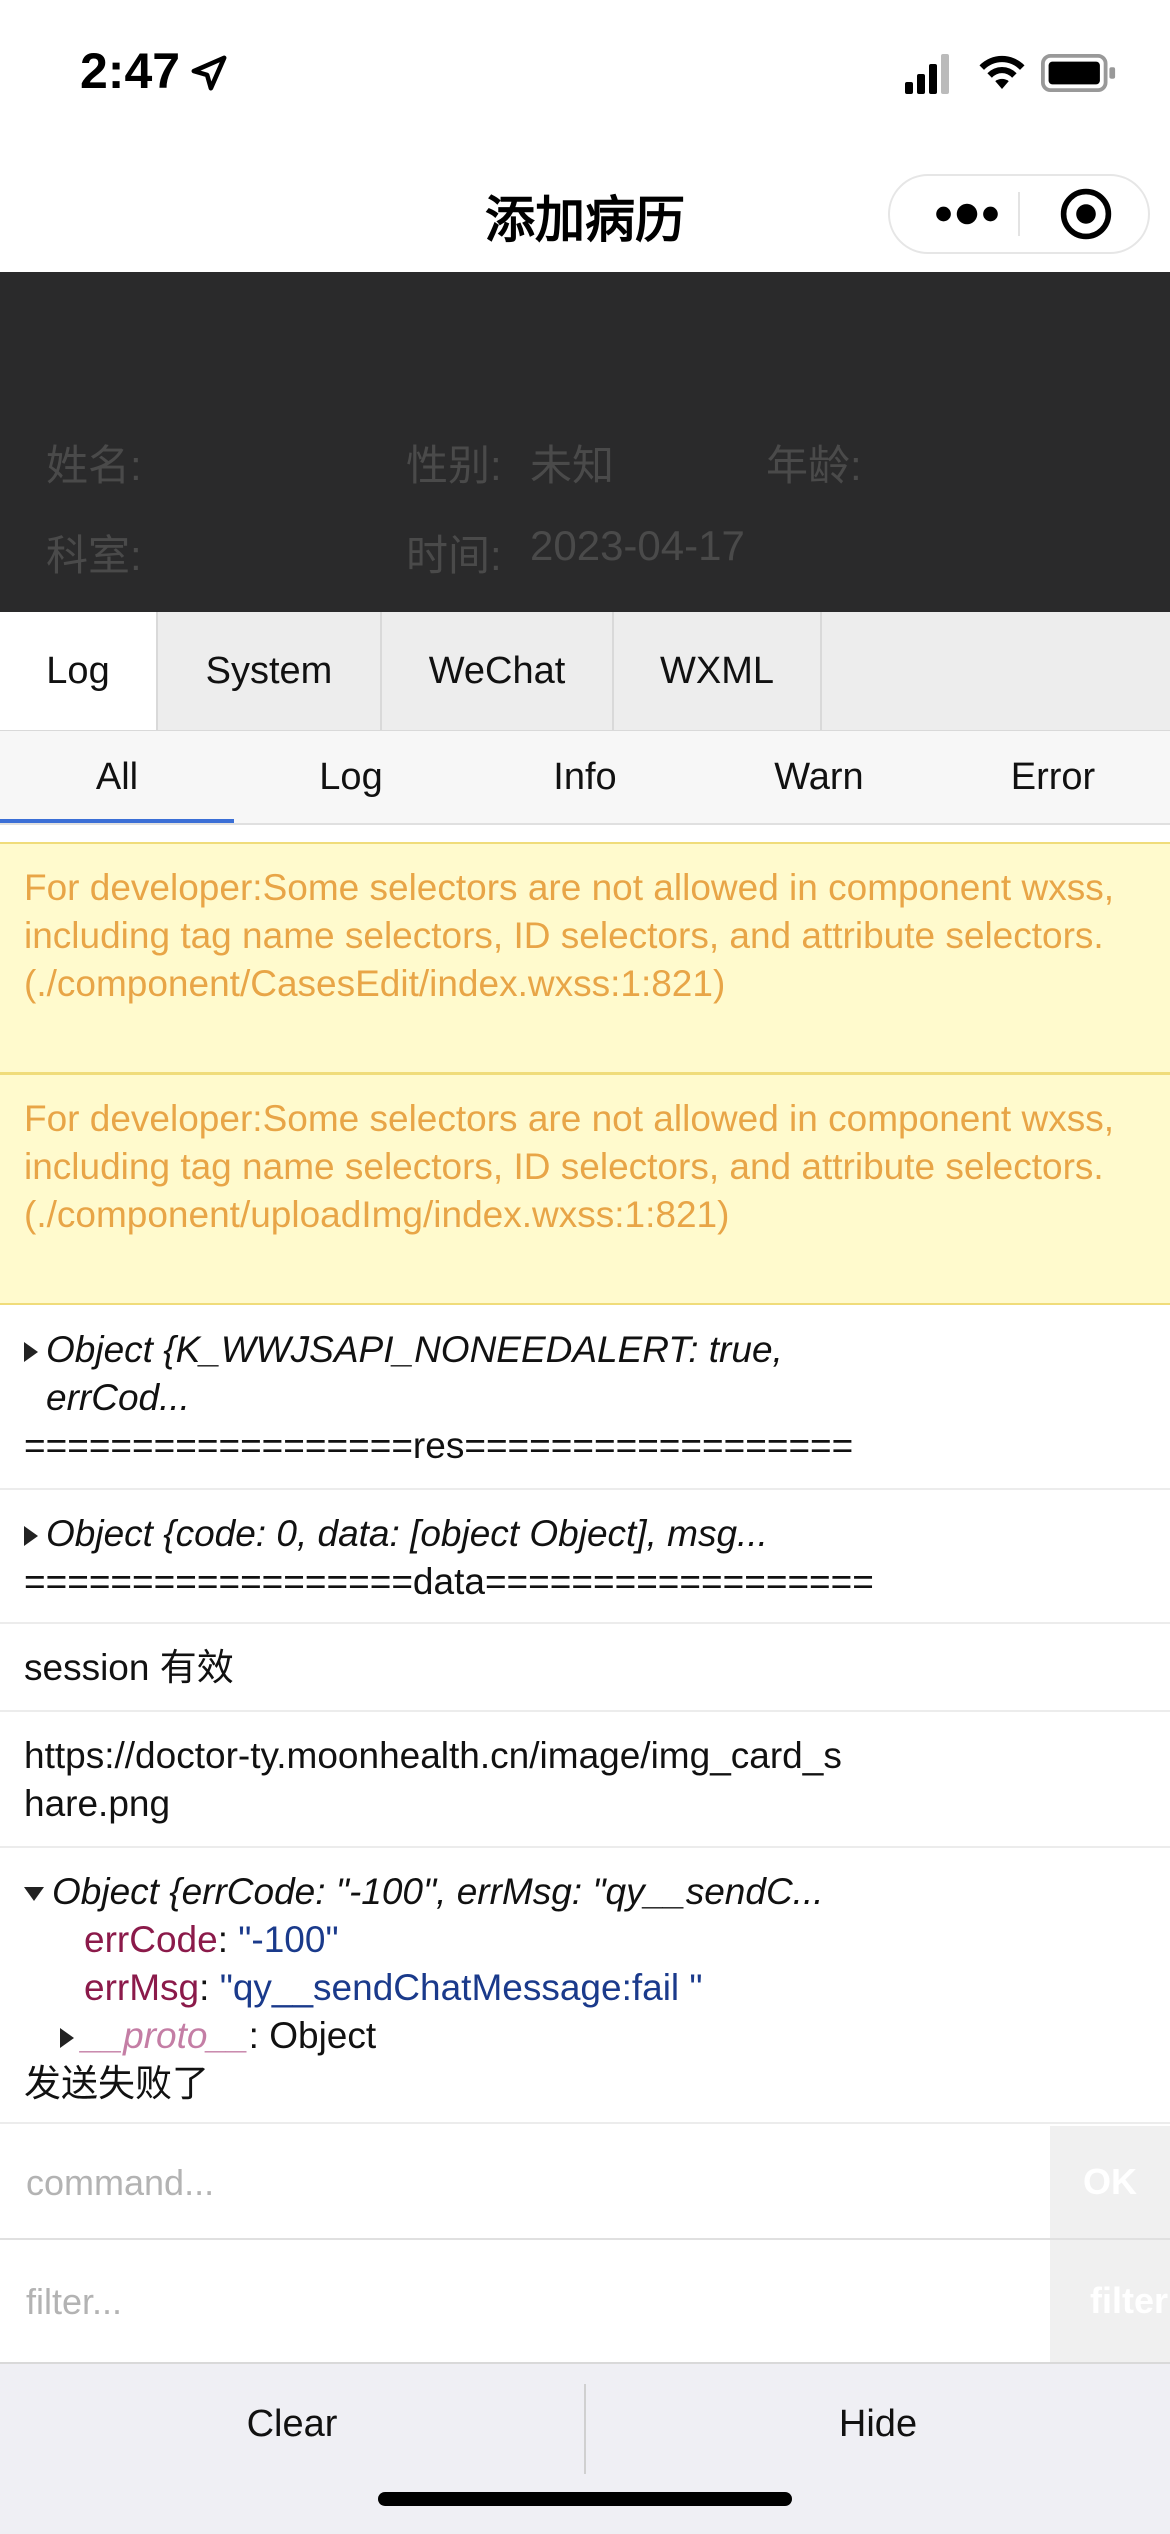 Image resolution: width=1170 pixels, height=2534 pixels. Describe the element at coordinates (878, 2424) in the screenshot. I see `hide-button: Hide` at that location.